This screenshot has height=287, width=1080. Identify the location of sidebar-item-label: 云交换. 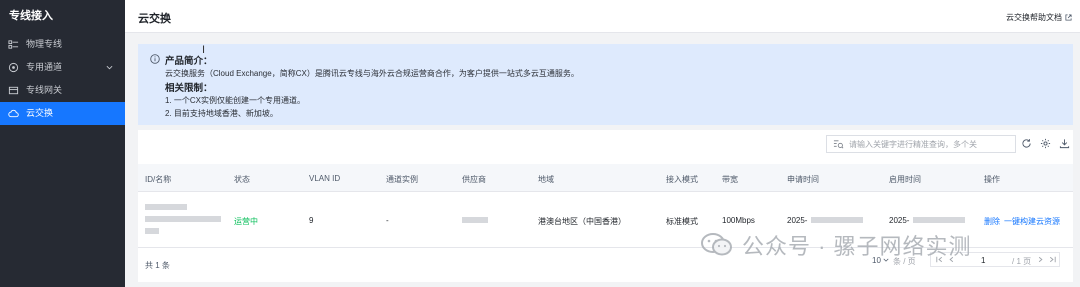
(40, 113).